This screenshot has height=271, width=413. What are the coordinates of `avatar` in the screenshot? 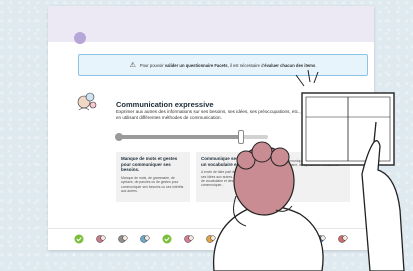 It's located at (80, 38).